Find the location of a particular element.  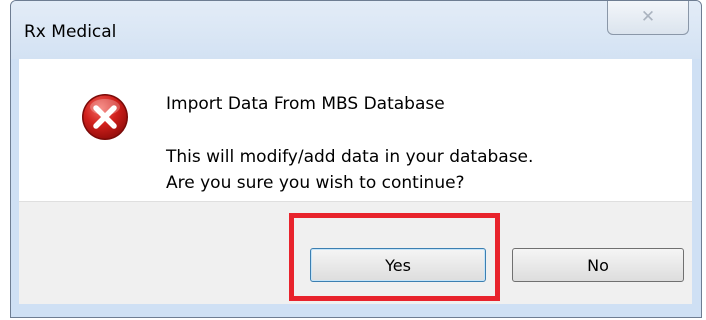

no-button: No is located at coordinates (598, 265).